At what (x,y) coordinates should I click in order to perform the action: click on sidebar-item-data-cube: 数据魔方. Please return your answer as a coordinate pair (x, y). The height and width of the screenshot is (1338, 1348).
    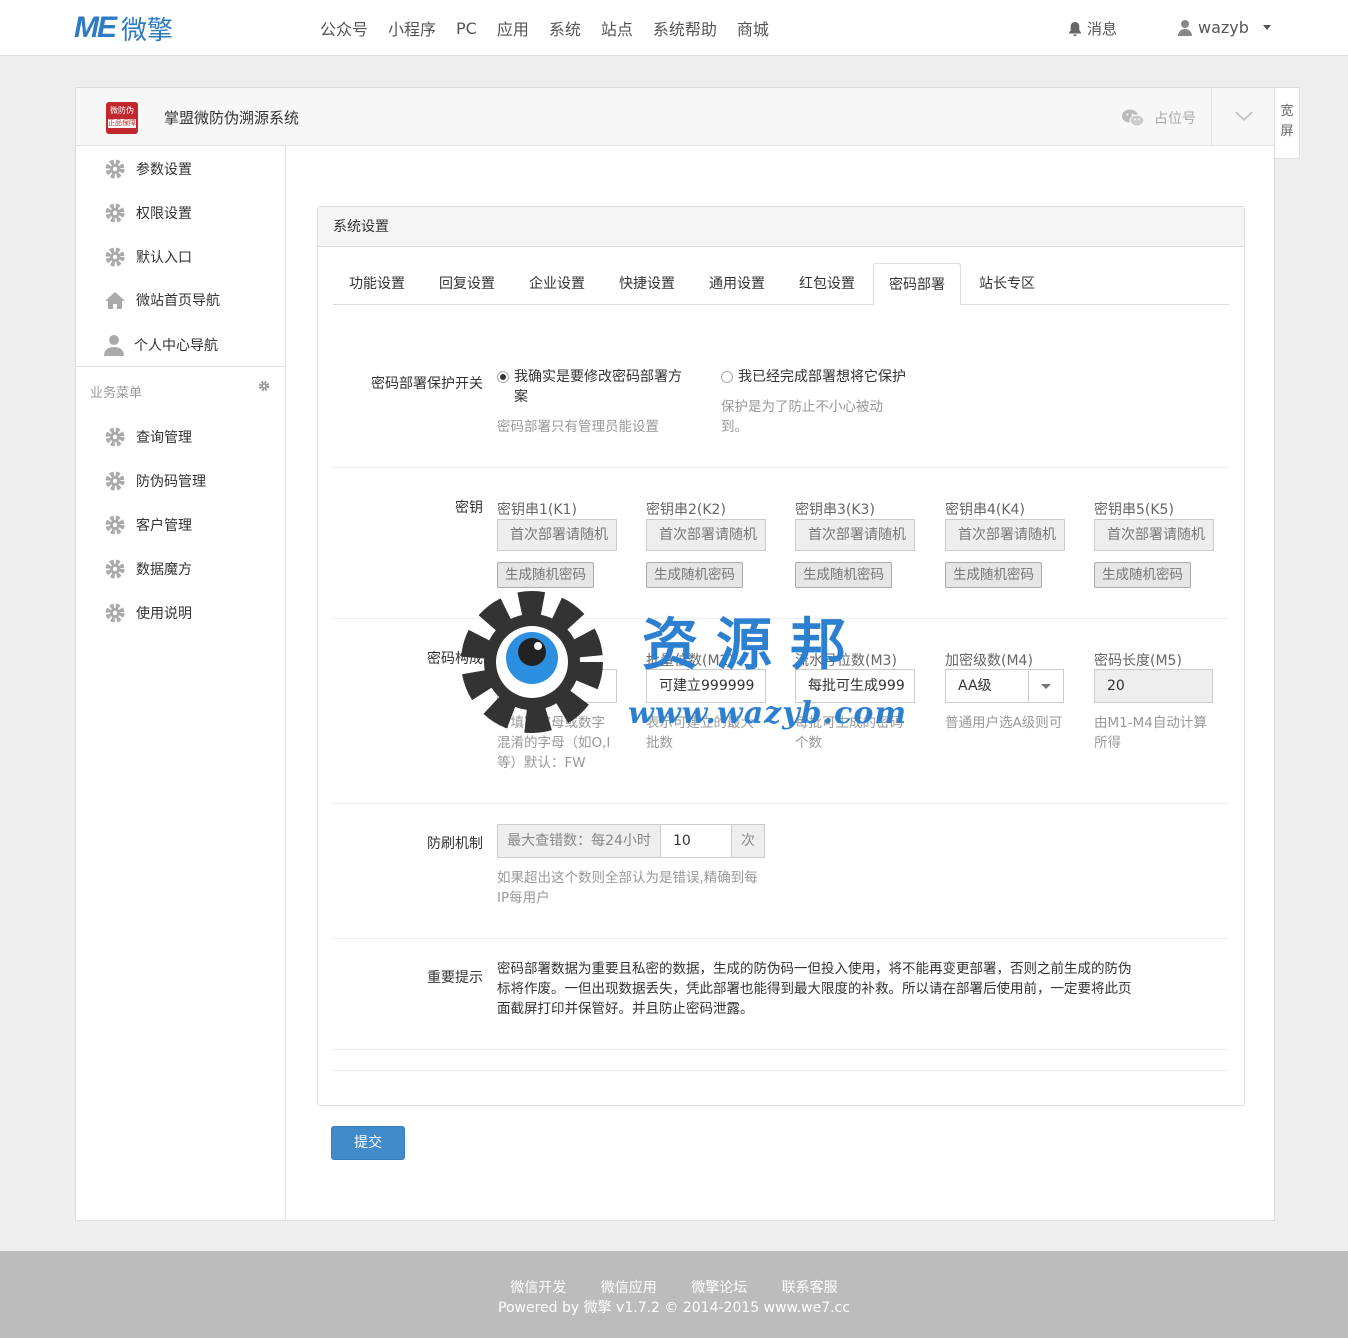
    Looking at the image, I should click on (148, 569).